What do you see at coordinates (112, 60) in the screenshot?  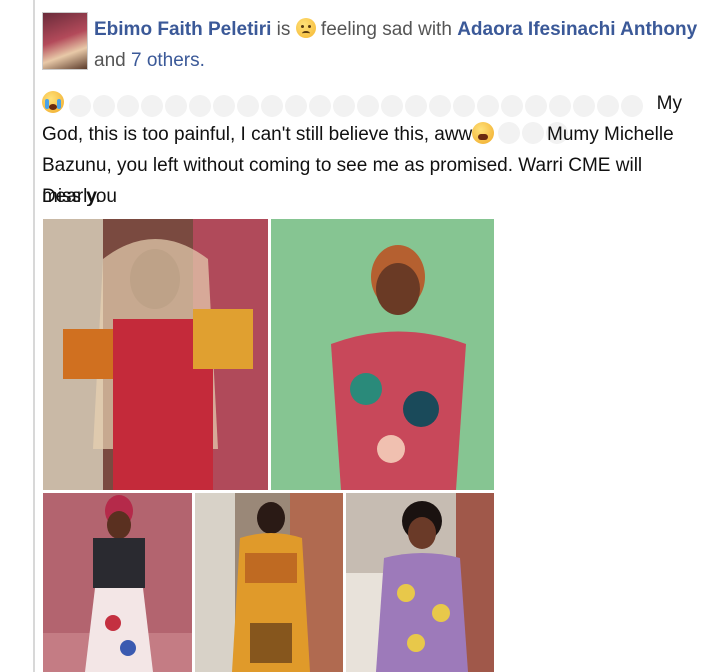 I see `and-text: and` at bounding box center [112, 60].